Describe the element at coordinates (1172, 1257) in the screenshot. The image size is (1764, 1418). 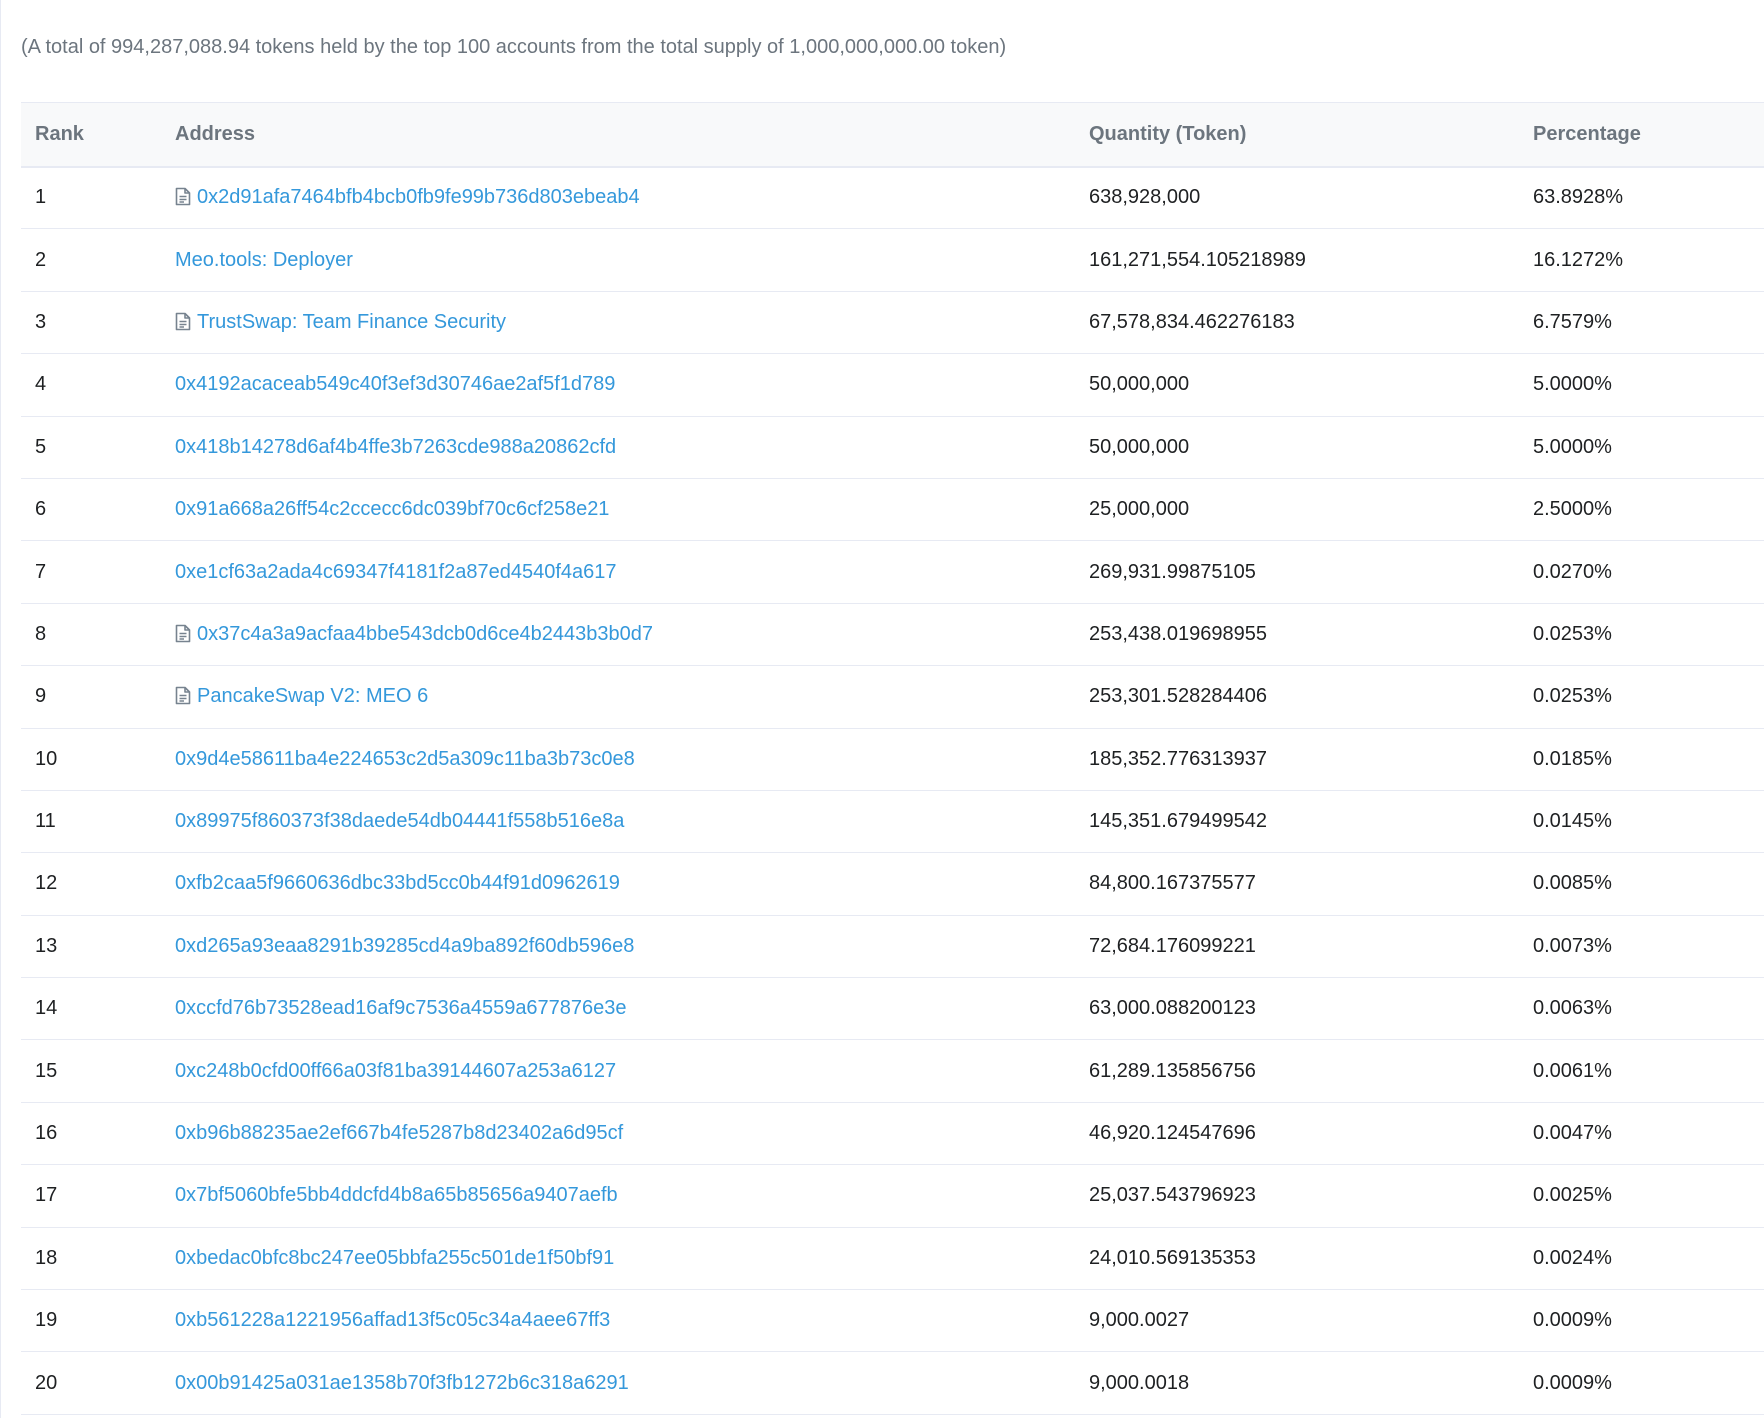
I see `quantity-cell: 24,010.569135353` at that location.